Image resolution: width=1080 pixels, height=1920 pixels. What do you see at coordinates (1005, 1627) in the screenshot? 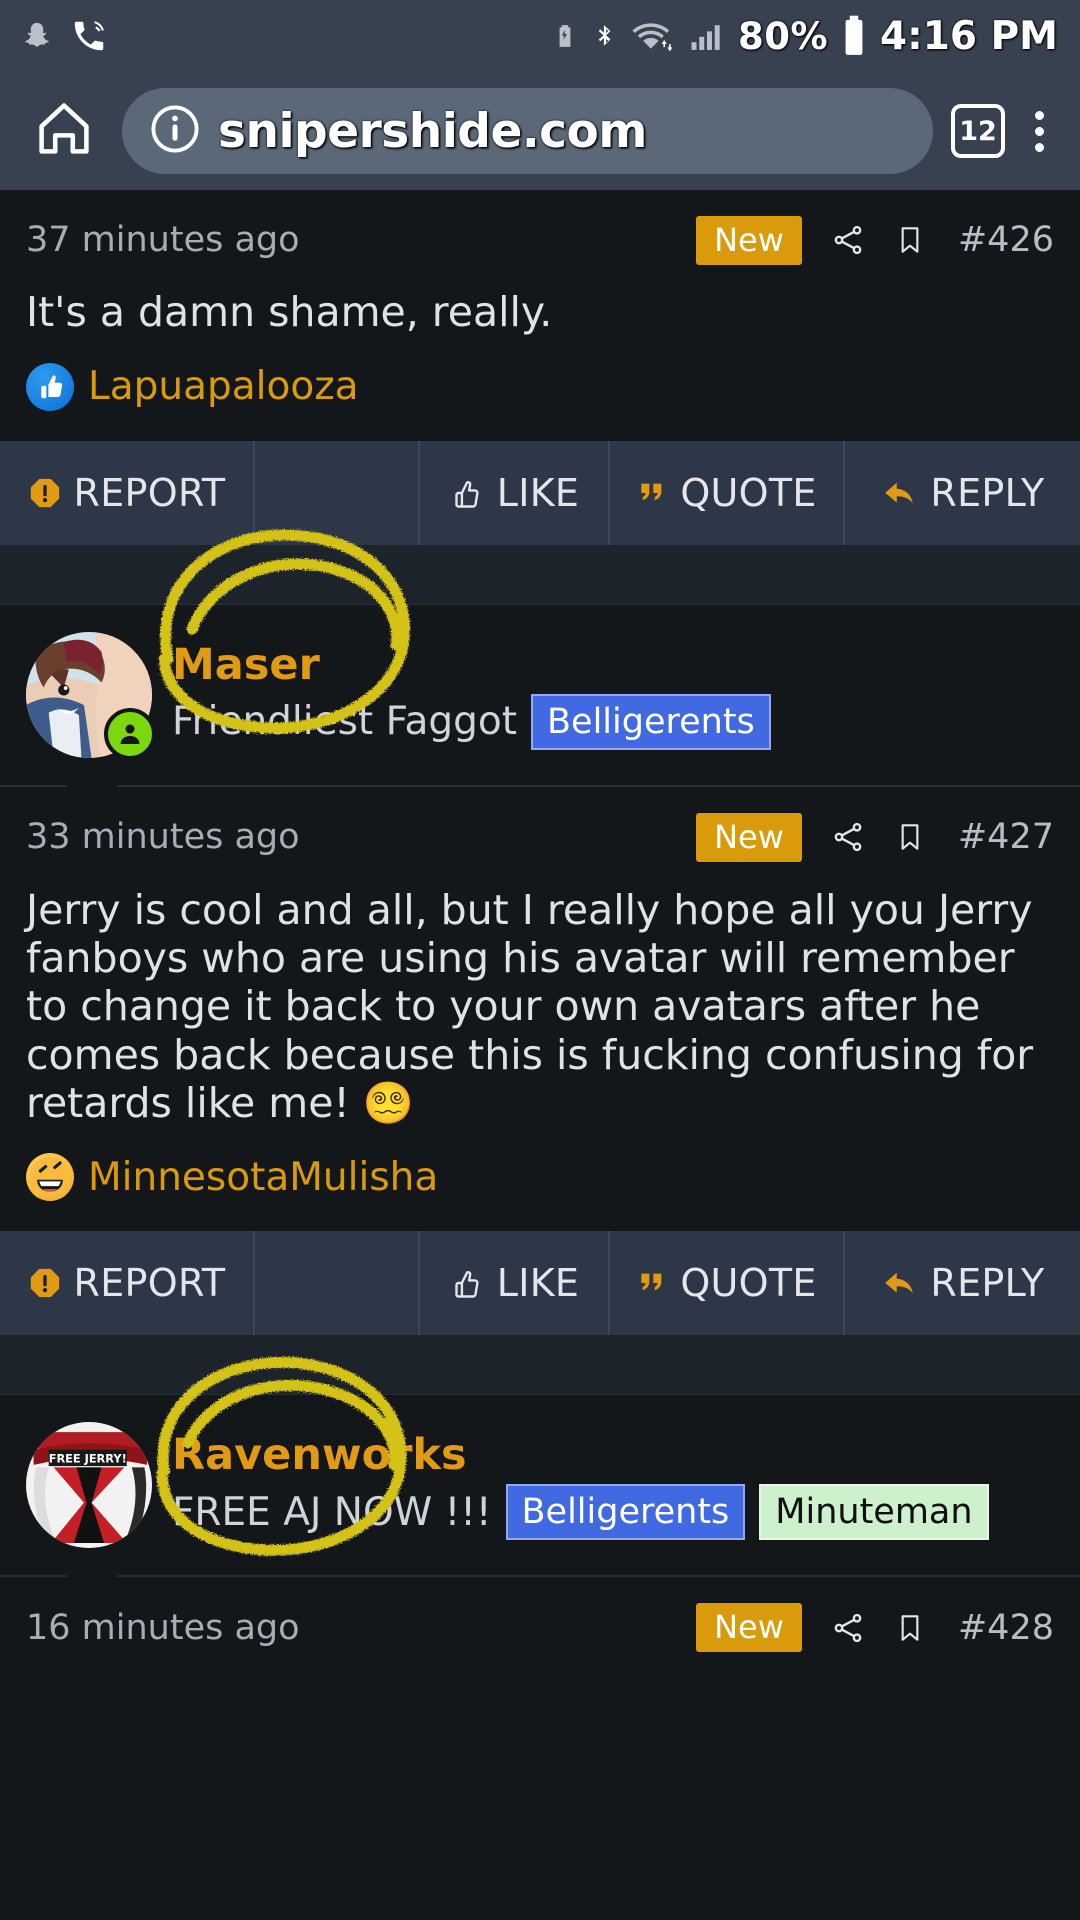
I see `post-number: #428` at bounding box center [1005, 1627].